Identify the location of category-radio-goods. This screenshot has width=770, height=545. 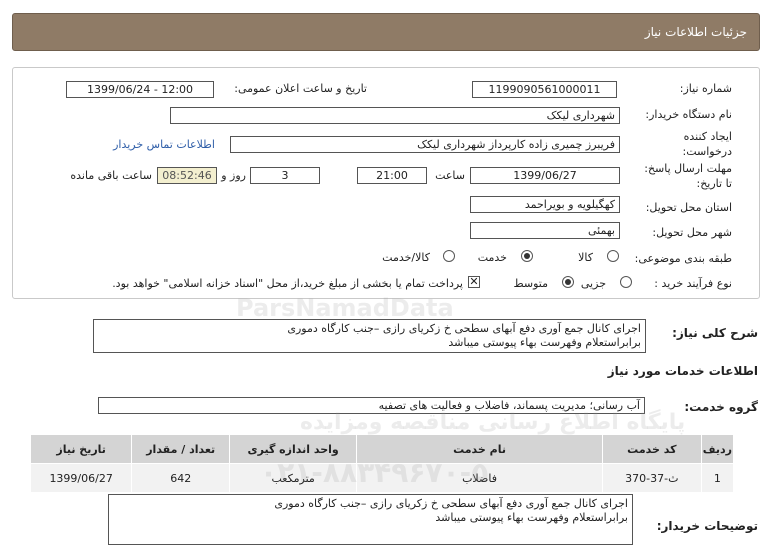
(613, 256).